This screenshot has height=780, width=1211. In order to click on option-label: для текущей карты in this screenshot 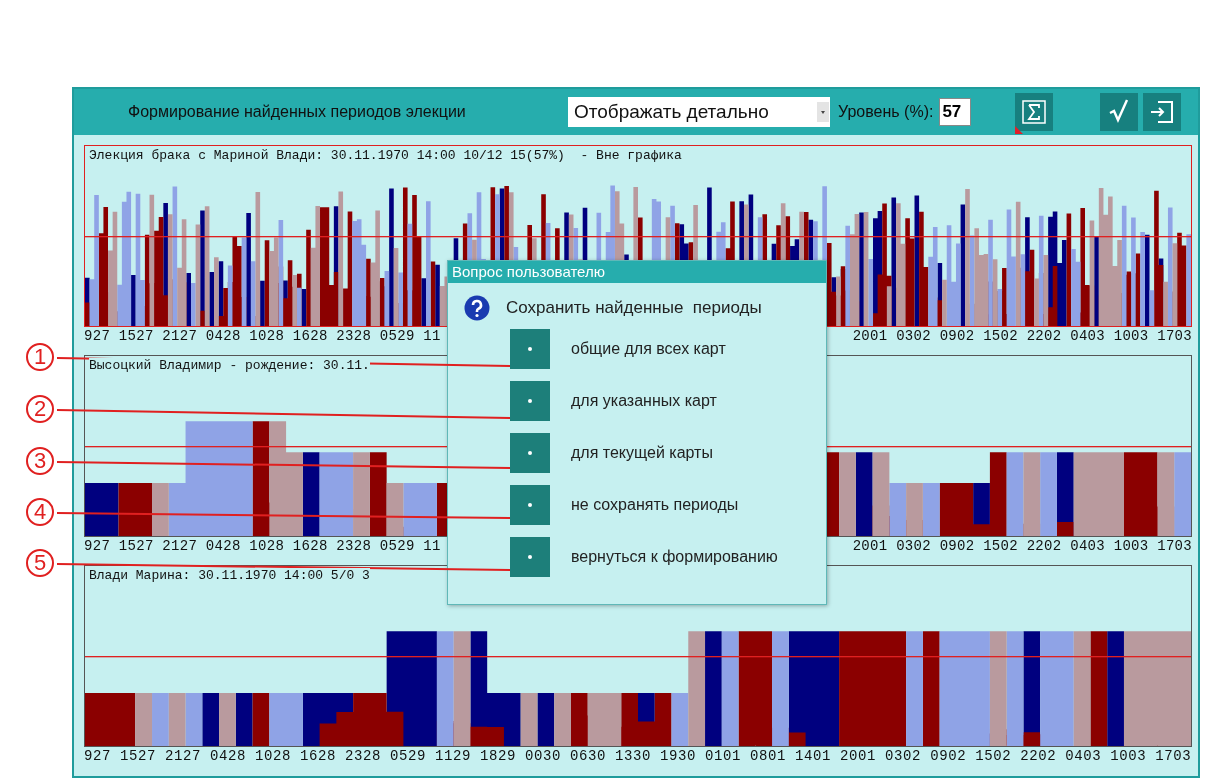, I will do `click(642, 453)`.